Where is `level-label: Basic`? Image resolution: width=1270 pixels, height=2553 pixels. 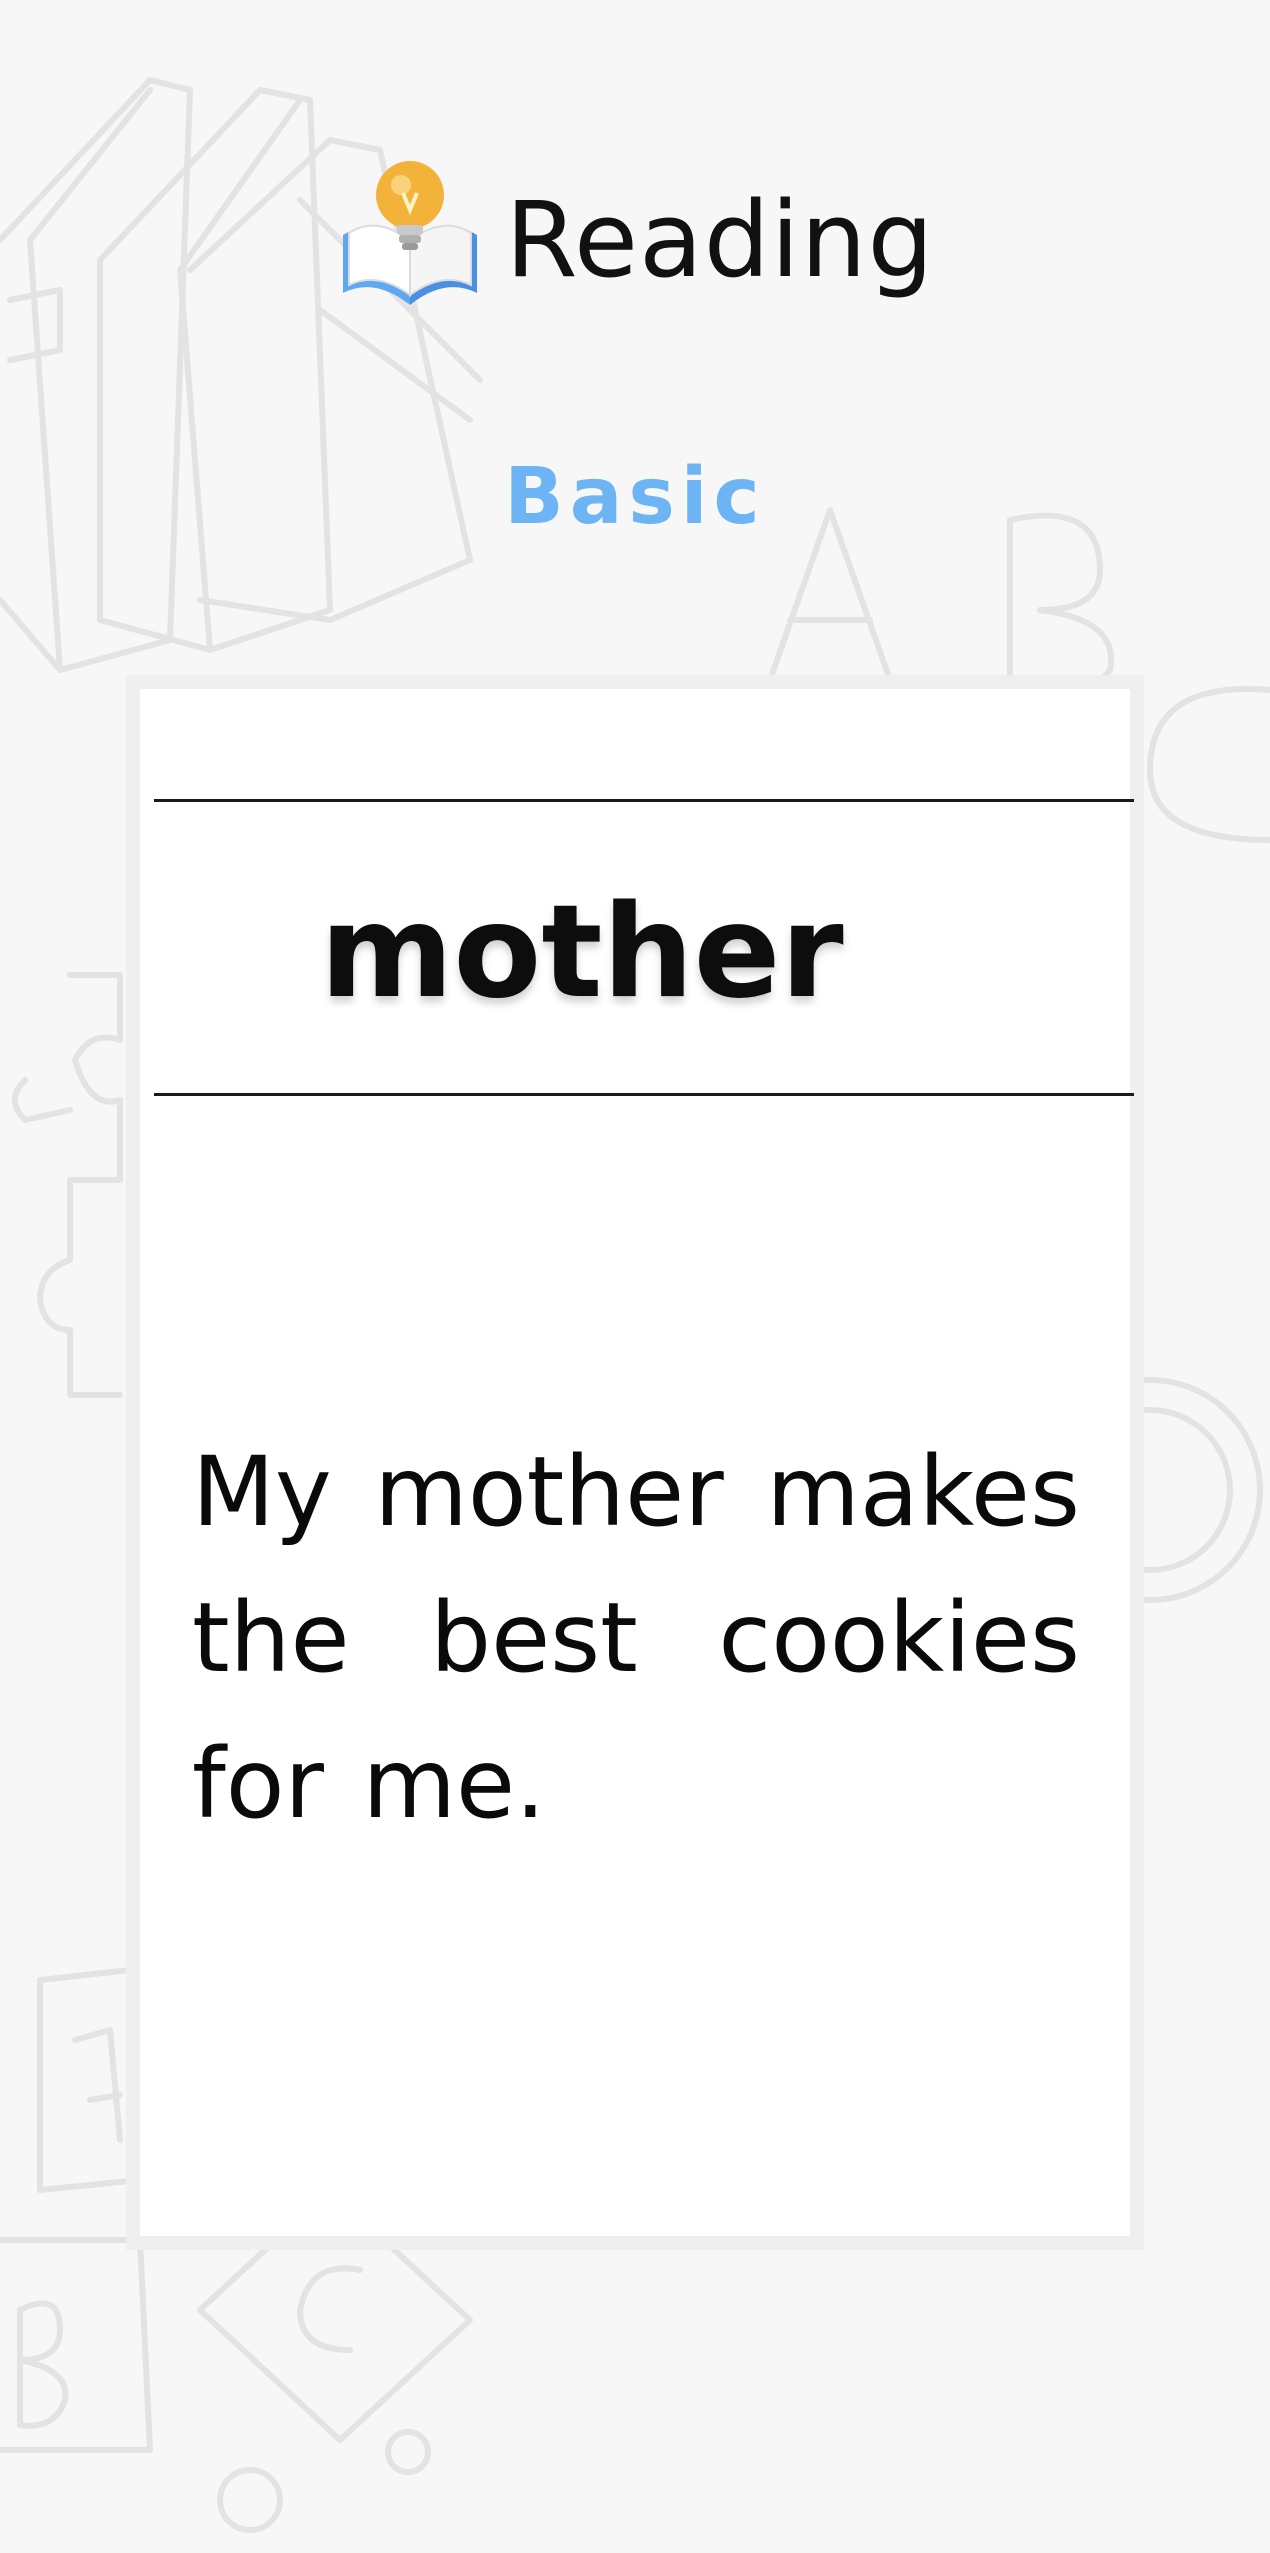 level-label: Basic is located at coordinates (635, 497).